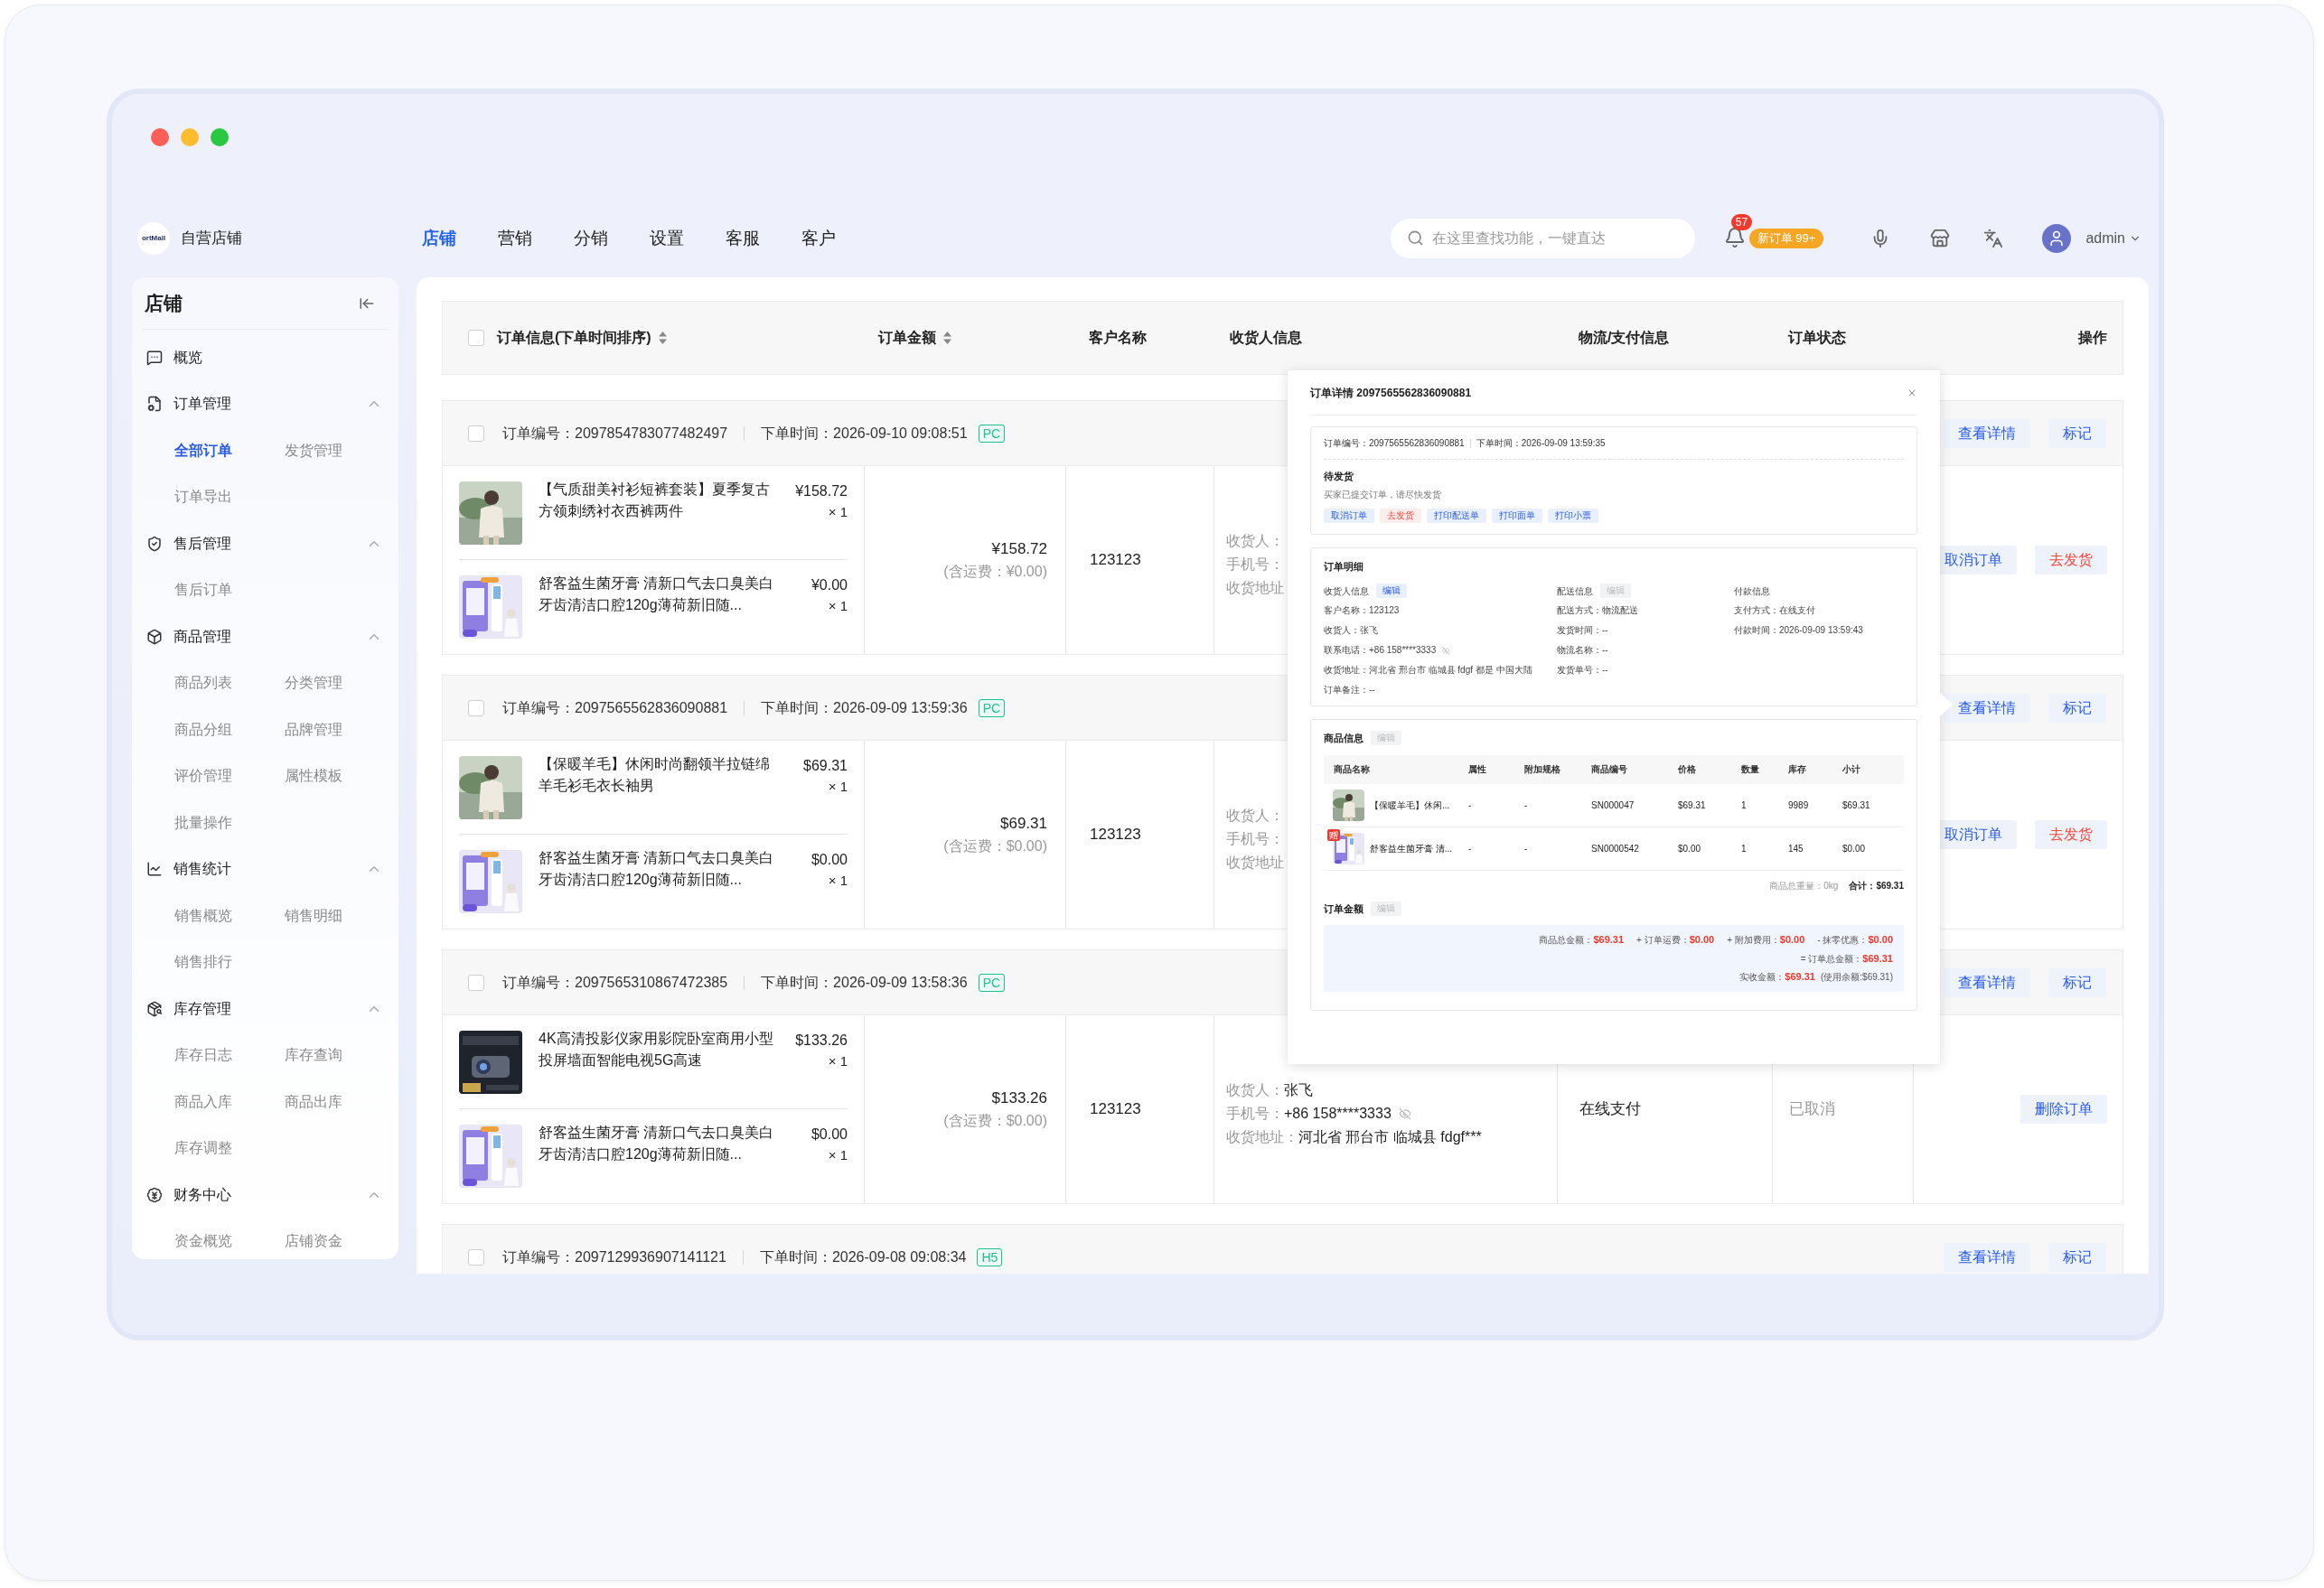  What do you see at coordinates (1380, 650) in the screenshot?
I see `detail-field: 联系电话：+86 158****3333` at bounding box center [1380, 650].